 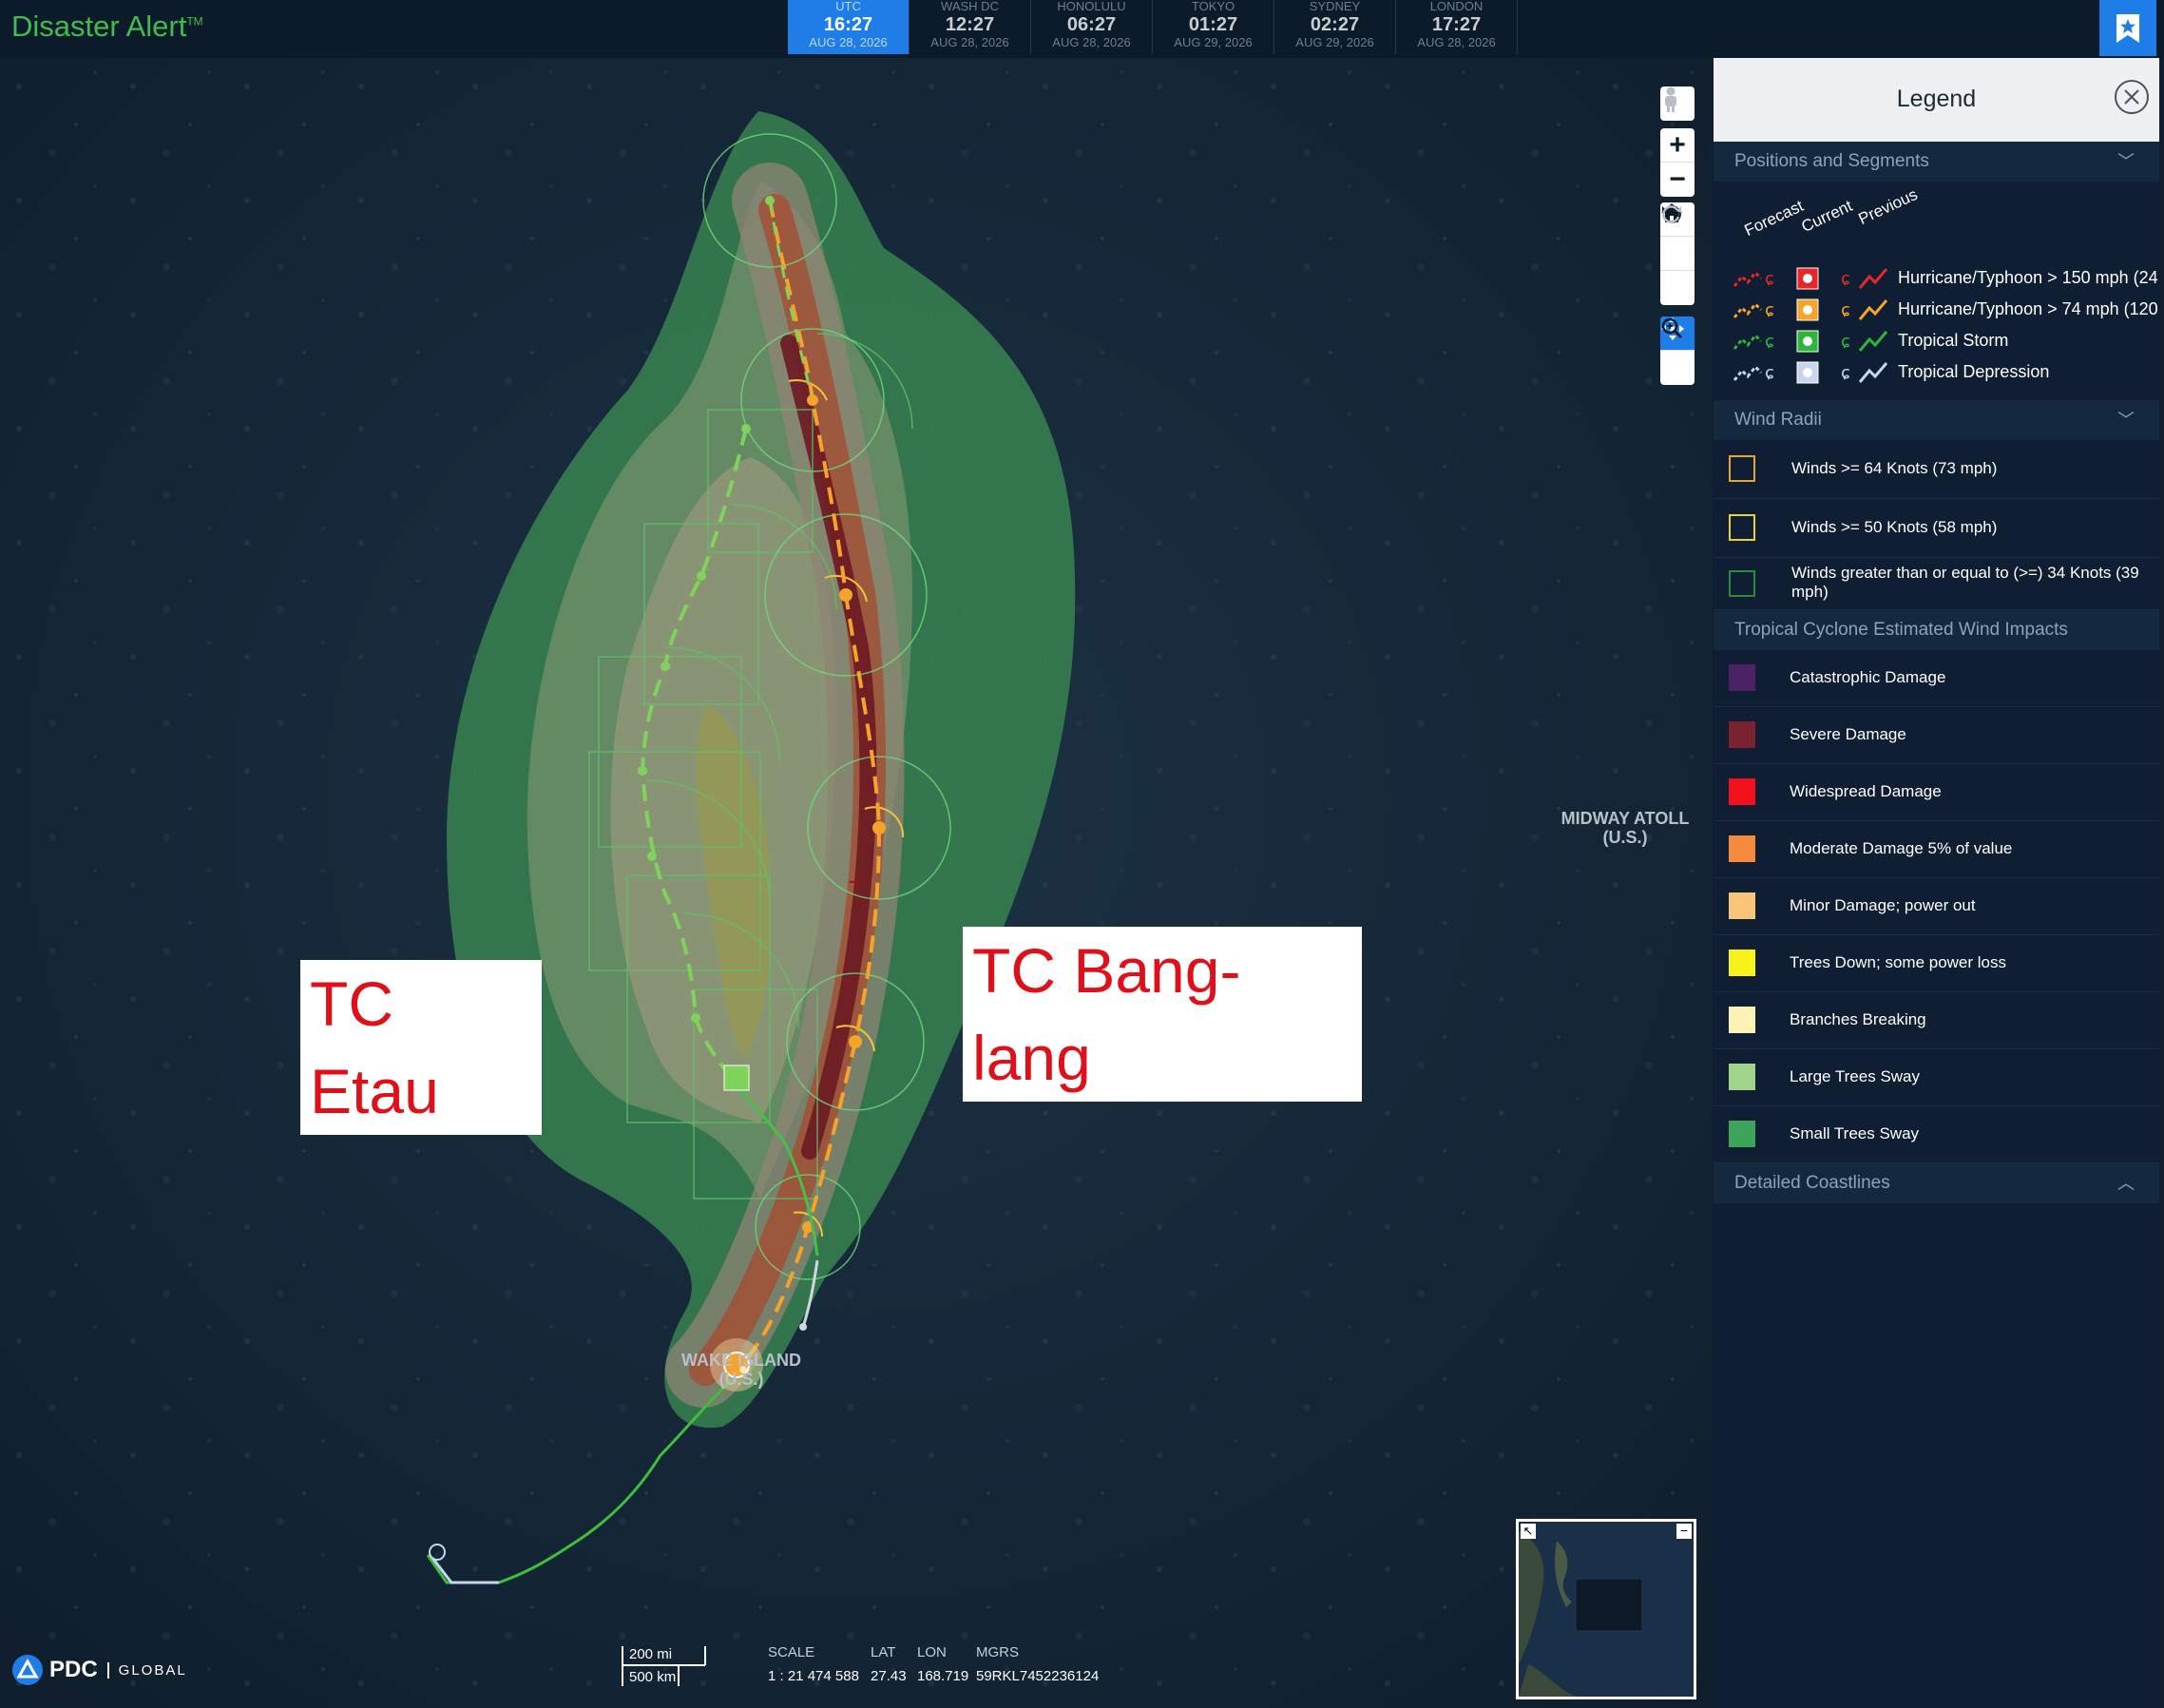 I want to click on minus-icon: −, so click(x=1684, y=1530).